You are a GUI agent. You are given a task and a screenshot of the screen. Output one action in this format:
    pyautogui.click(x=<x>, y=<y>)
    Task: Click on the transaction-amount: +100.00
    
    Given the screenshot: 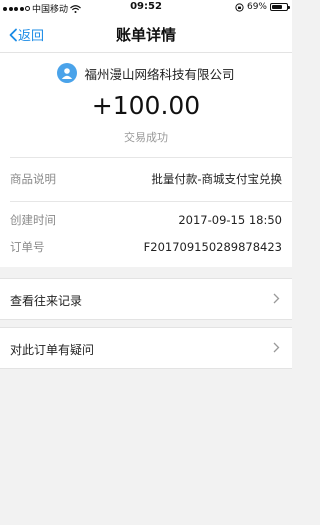 What is the action you would take?
    pyautogui.click(x=146, y=105)
    